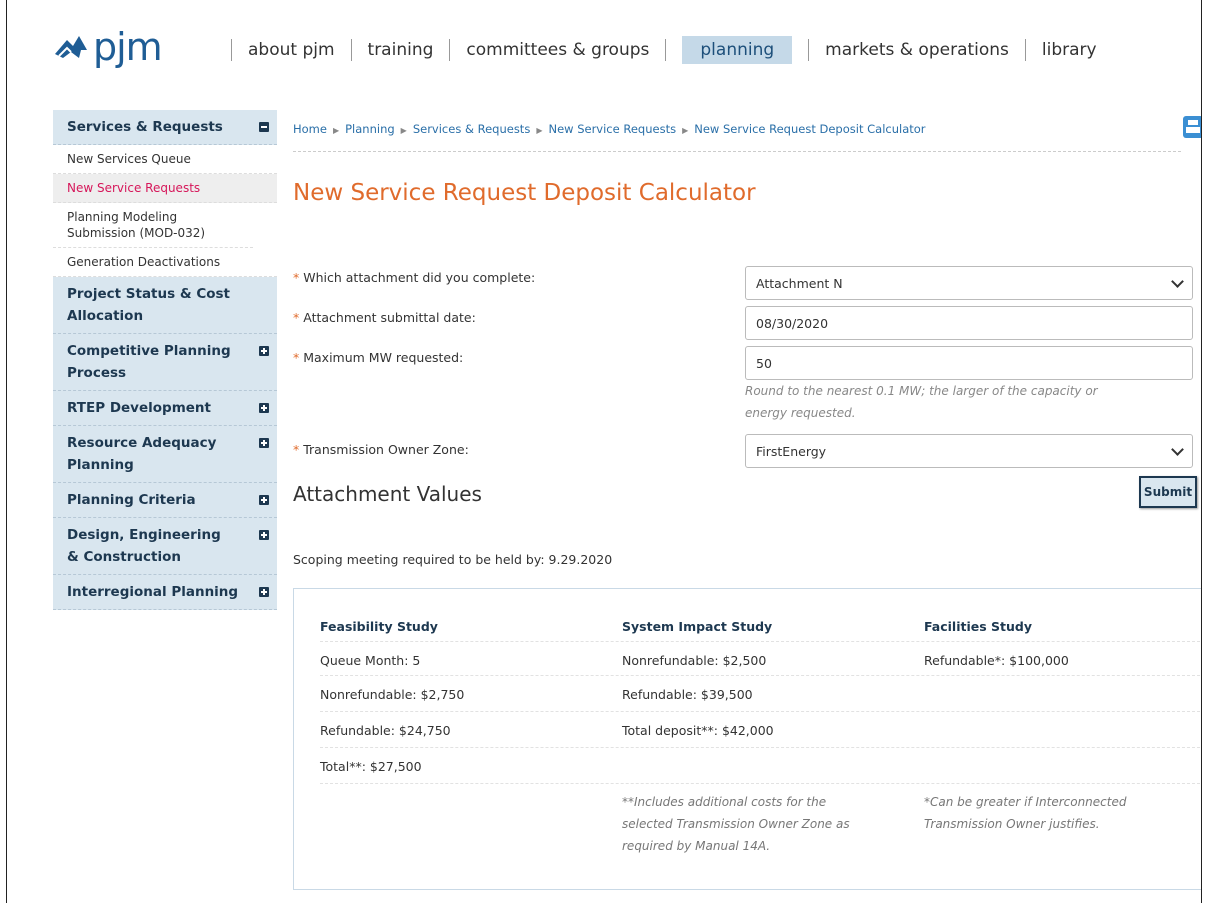 Image resolution: width=1206 pixels, height=903 pixels. Describe the element at coordinates (471, 129) in the screenshot. I see `breadcrumb-services-requests: Services & Requests` at that location.